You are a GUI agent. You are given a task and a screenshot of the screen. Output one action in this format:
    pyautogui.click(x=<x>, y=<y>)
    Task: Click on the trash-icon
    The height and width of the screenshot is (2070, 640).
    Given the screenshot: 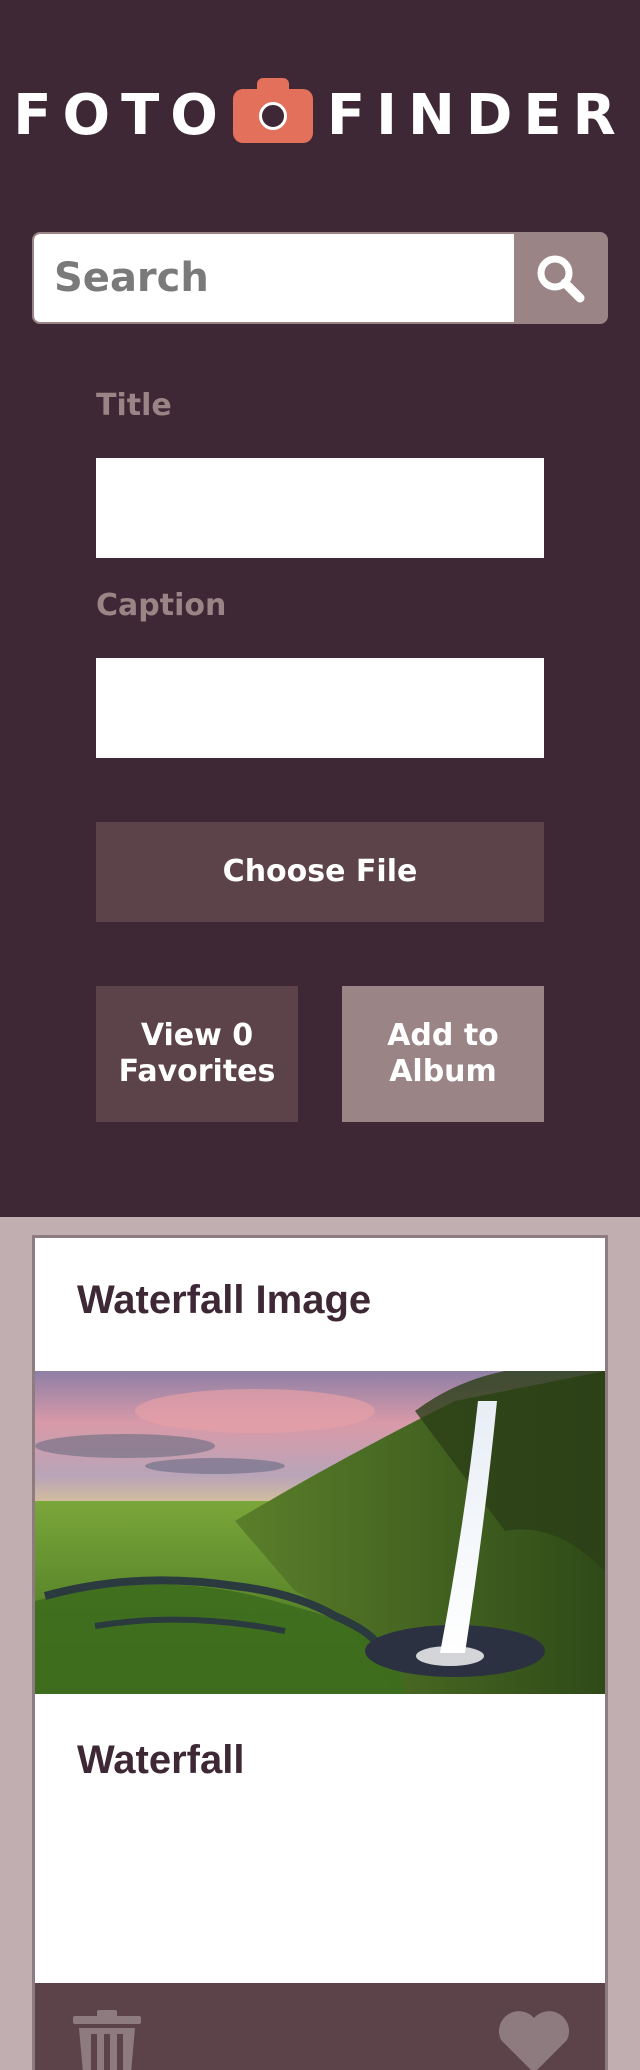 What is the action you would take?
    pyautogui.click(x=107, y=2039)
    